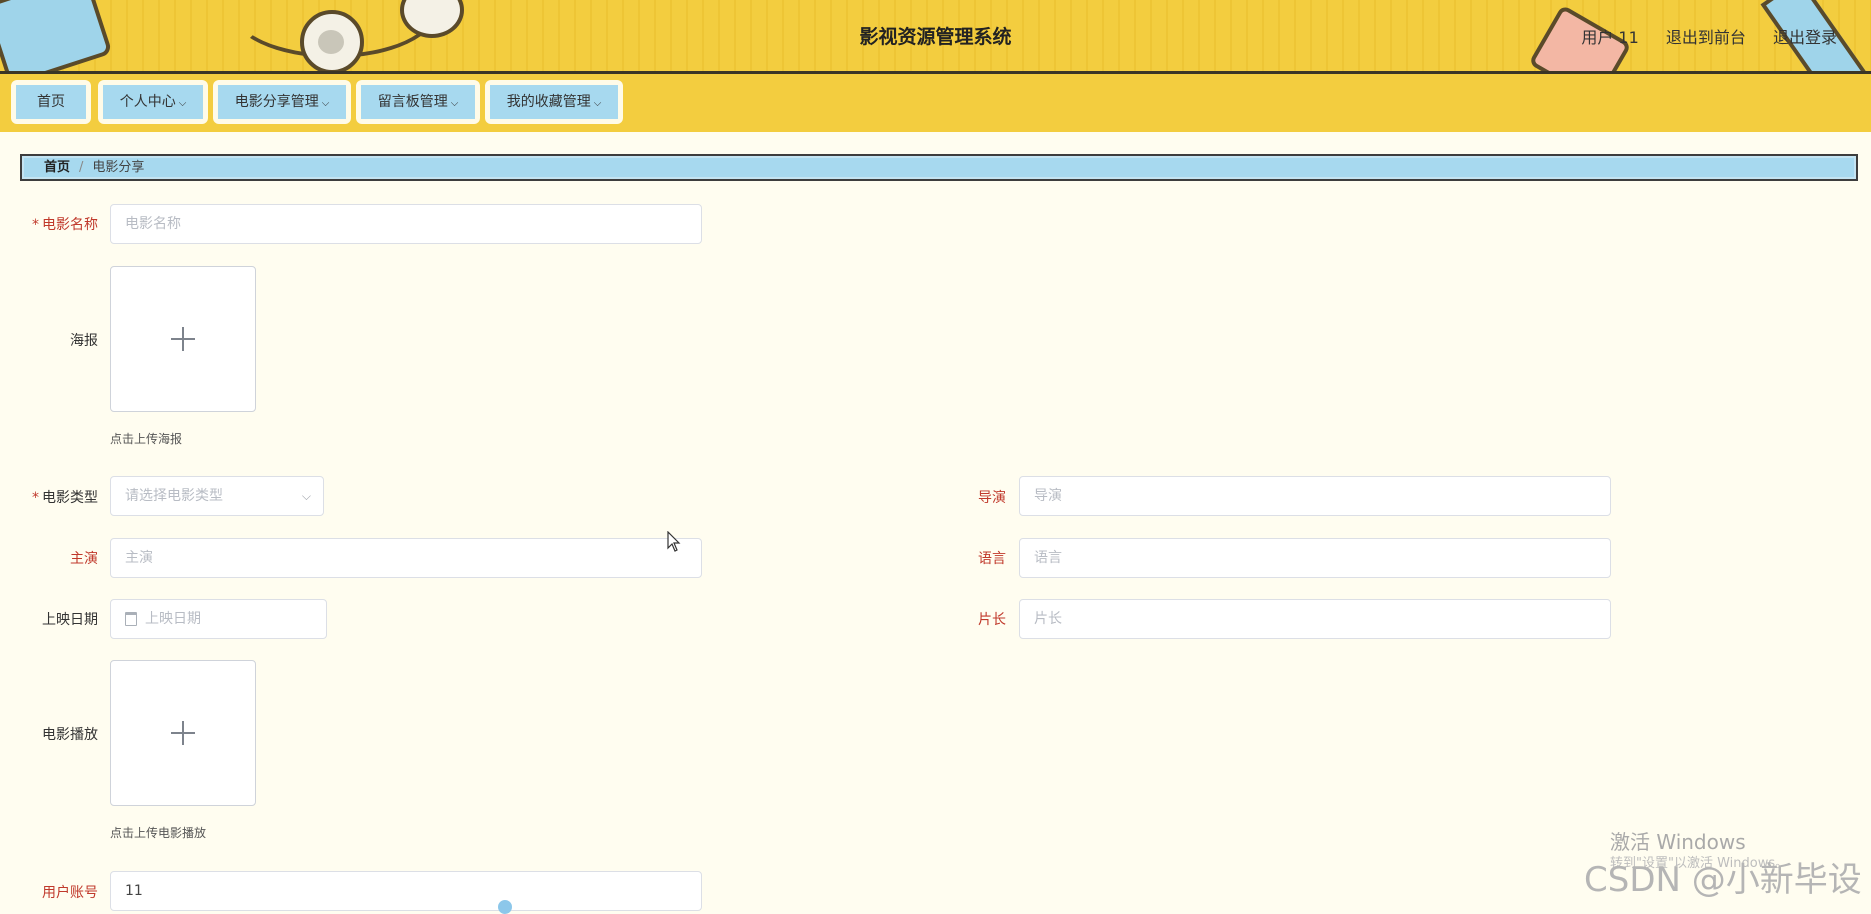 The width and height of the screenshot is (1871, 914). What do you see at coordinates (1315, 558) in the screenshot?
I see `language-input: 语言` at bounding box center [1315, 558].